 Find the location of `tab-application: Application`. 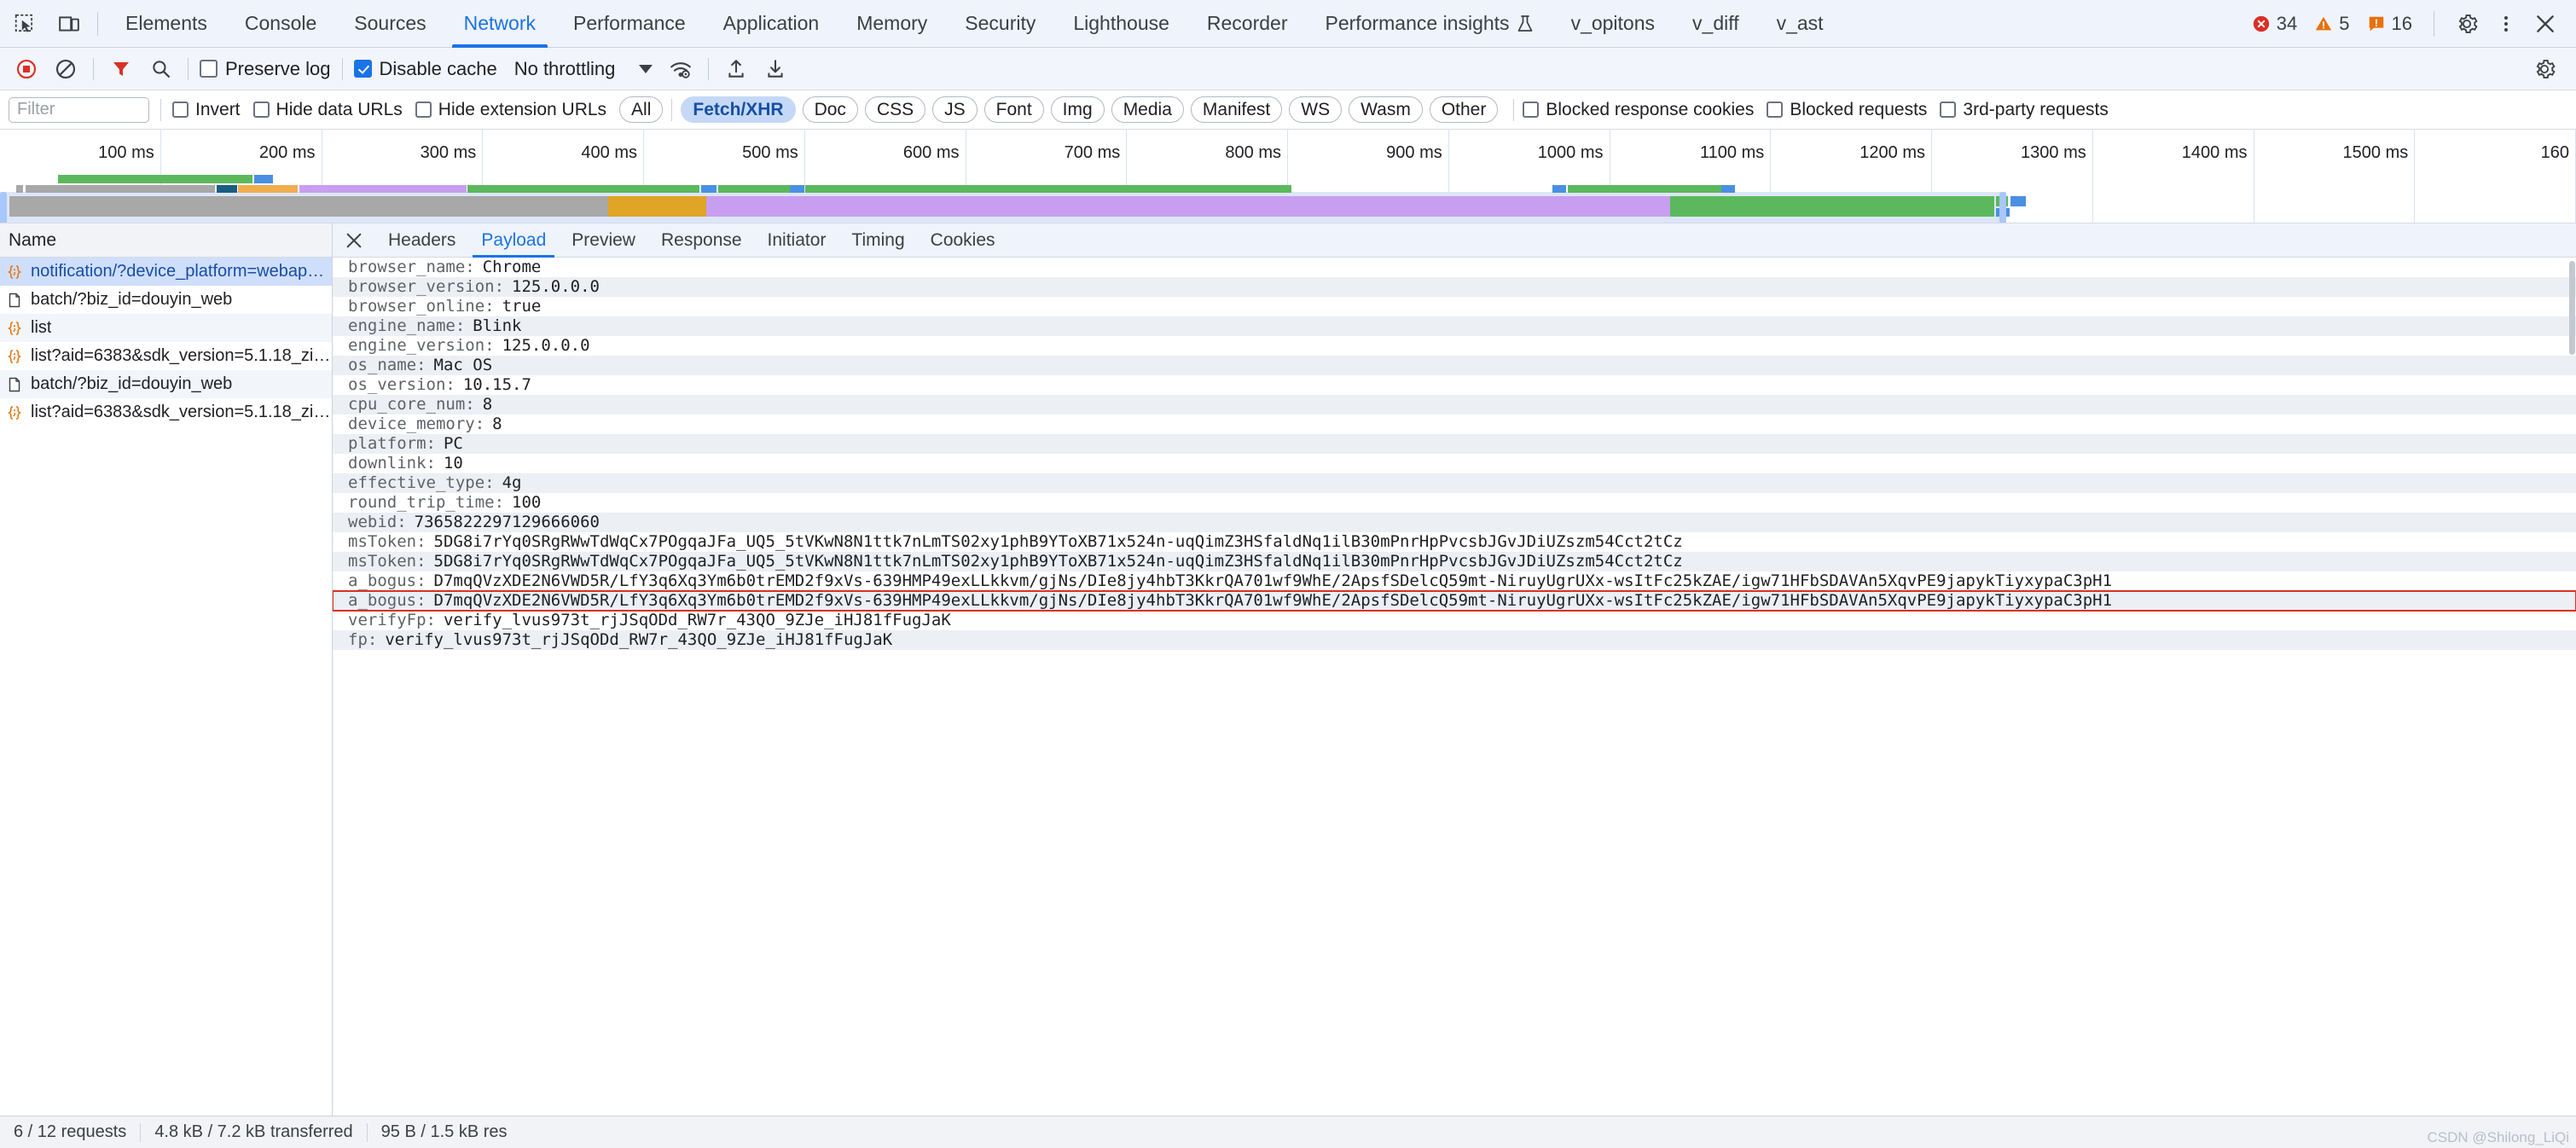

tab-application: Application is located at coordinates (771, 24).